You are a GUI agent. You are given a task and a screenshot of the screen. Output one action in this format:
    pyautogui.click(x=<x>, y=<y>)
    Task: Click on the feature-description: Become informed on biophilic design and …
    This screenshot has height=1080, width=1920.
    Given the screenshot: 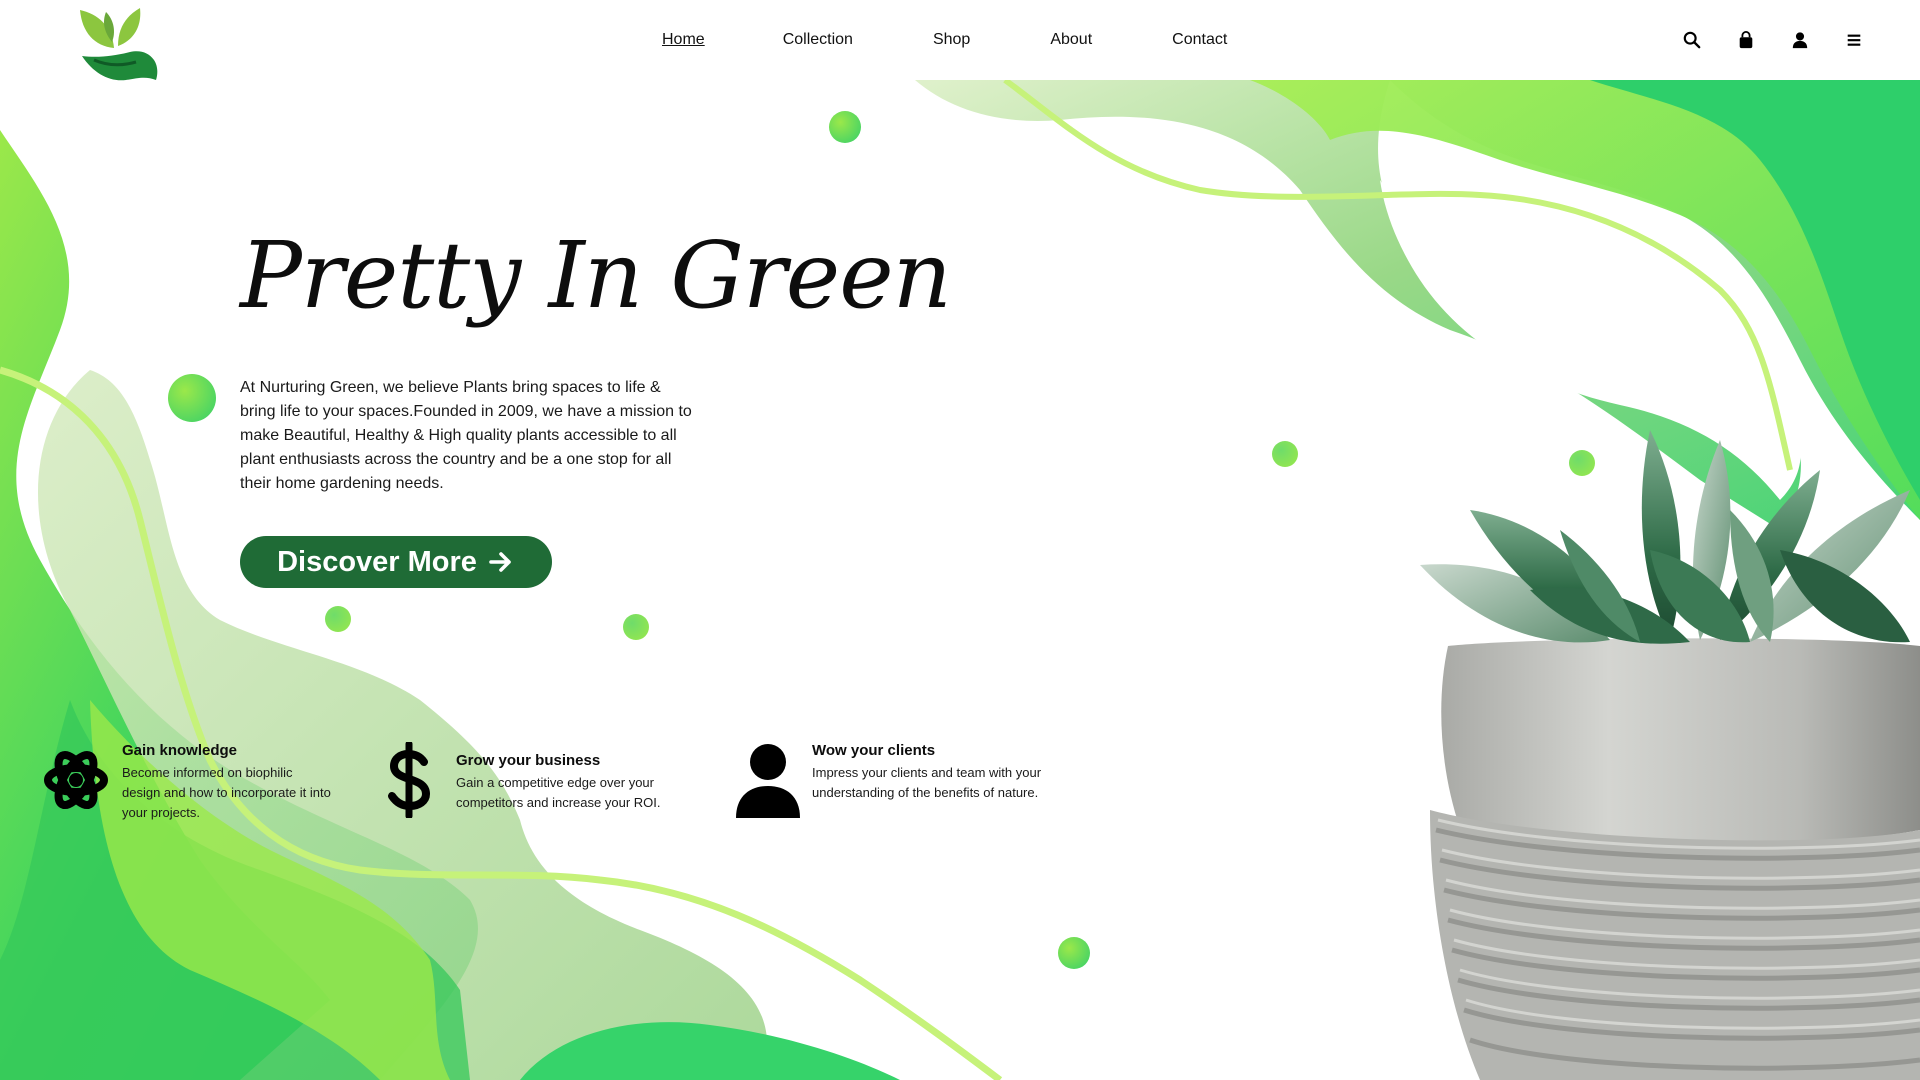 What is the action you would take?
    pyautogui.click(x=226, y=792)
    